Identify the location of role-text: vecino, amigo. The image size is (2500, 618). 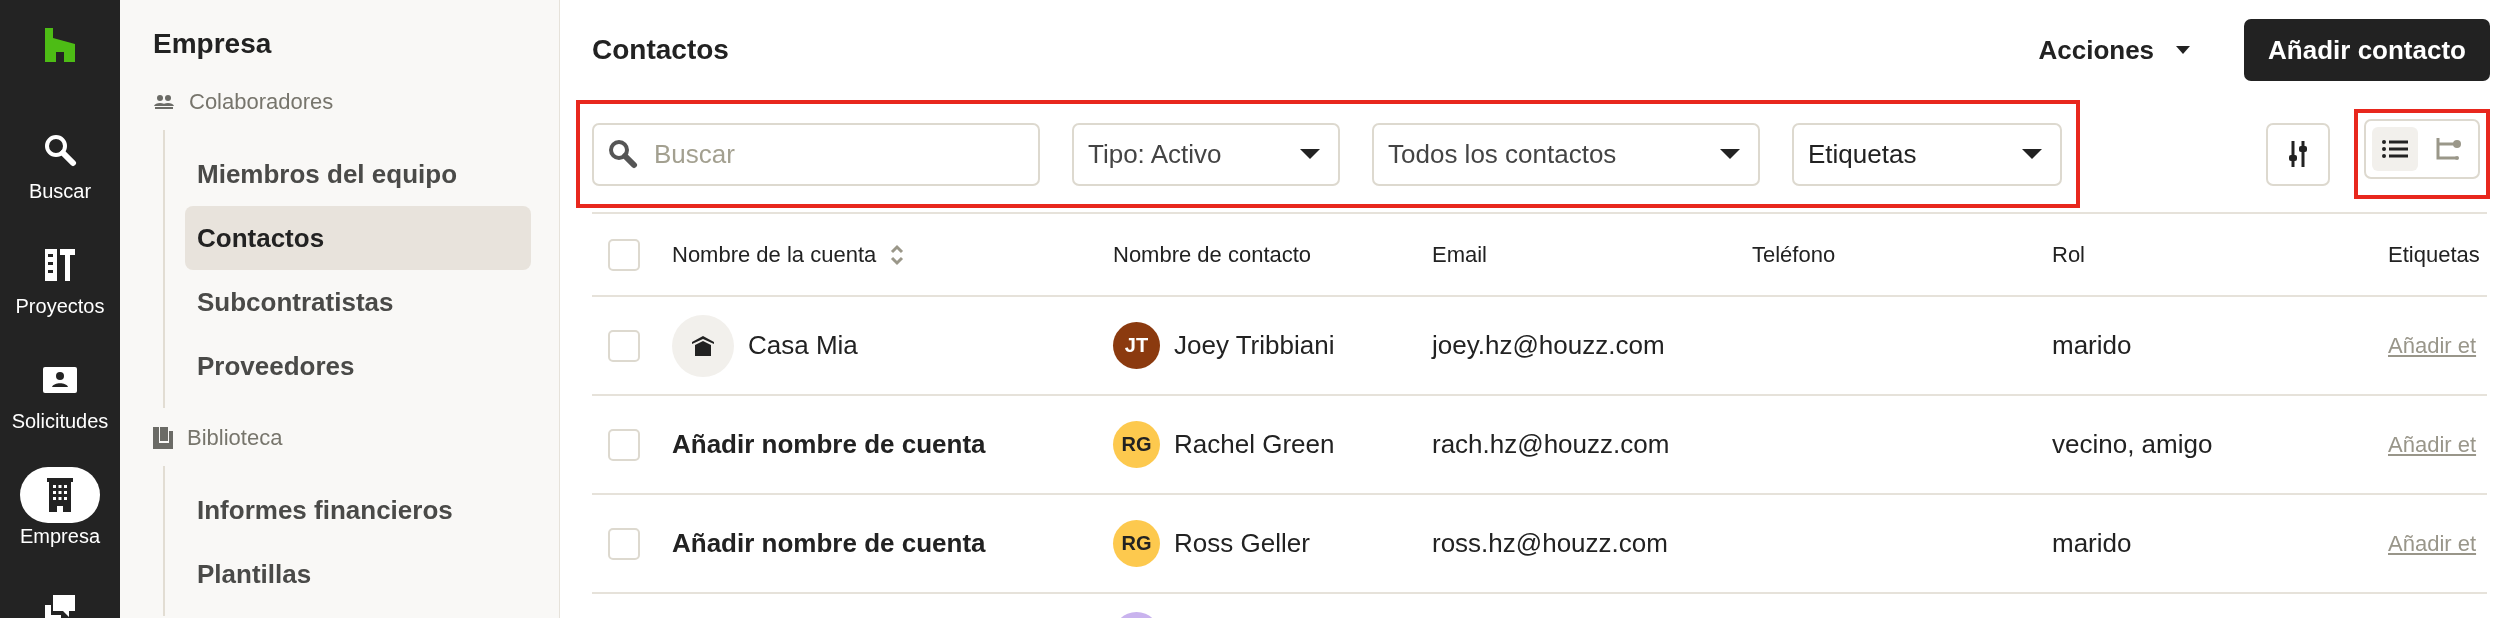
(2132, 444).